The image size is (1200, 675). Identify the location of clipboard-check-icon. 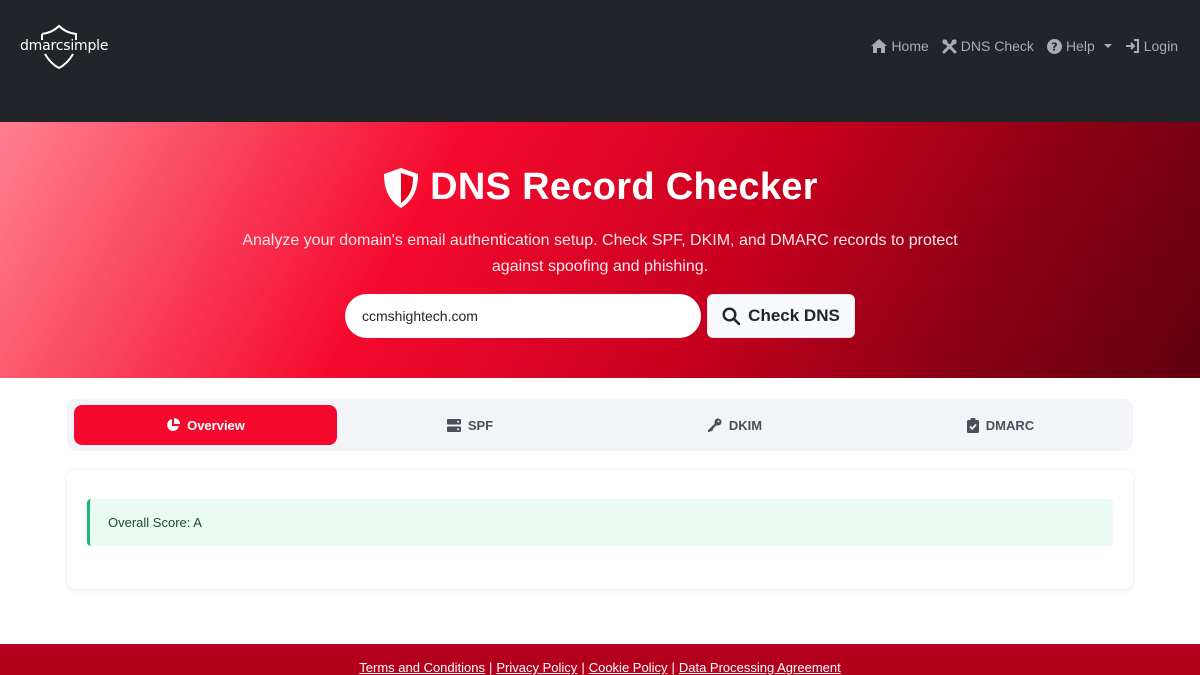
(972, 425).